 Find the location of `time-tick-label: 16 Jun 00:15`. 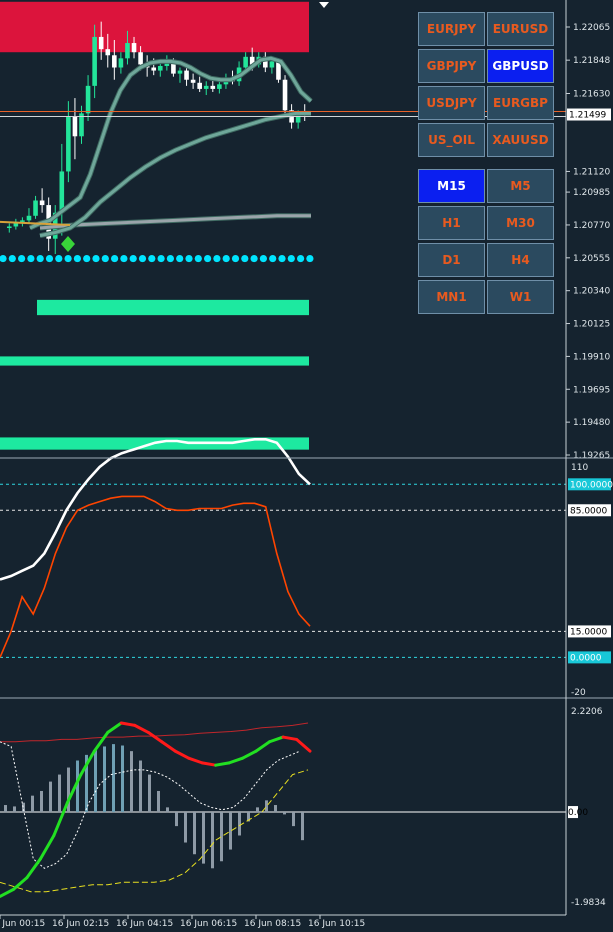

time-tick-label: 16 Jun 00:15 is located at coordinates (22, 924).